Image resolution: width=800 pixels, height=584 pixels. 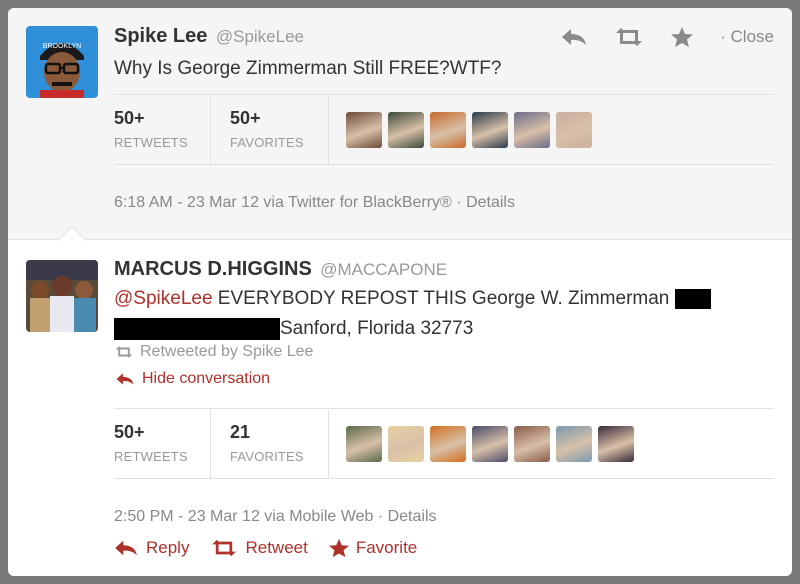 What do you see at coordinates (245, 118) in the screenshot?
I see `favorites-count: 50+` at bounding box center [245, 118].